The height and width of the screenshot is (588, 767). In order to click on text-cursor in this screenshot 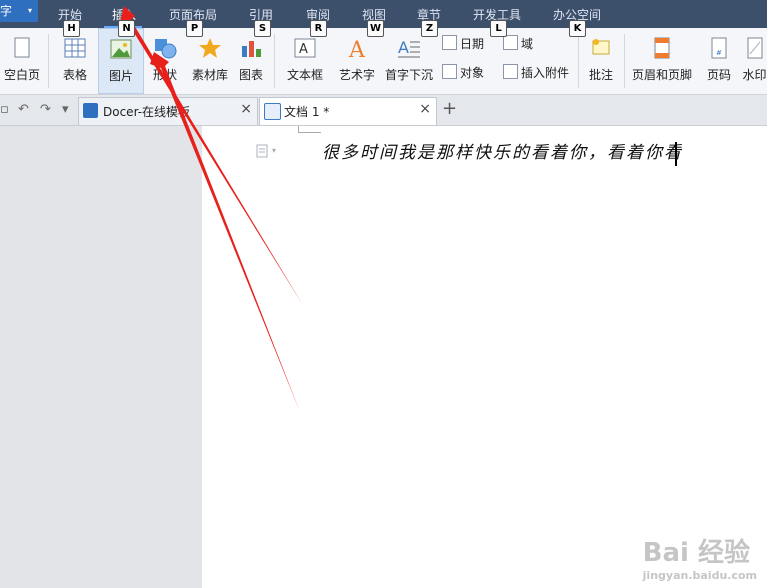, I will do `click(676, 154)`.